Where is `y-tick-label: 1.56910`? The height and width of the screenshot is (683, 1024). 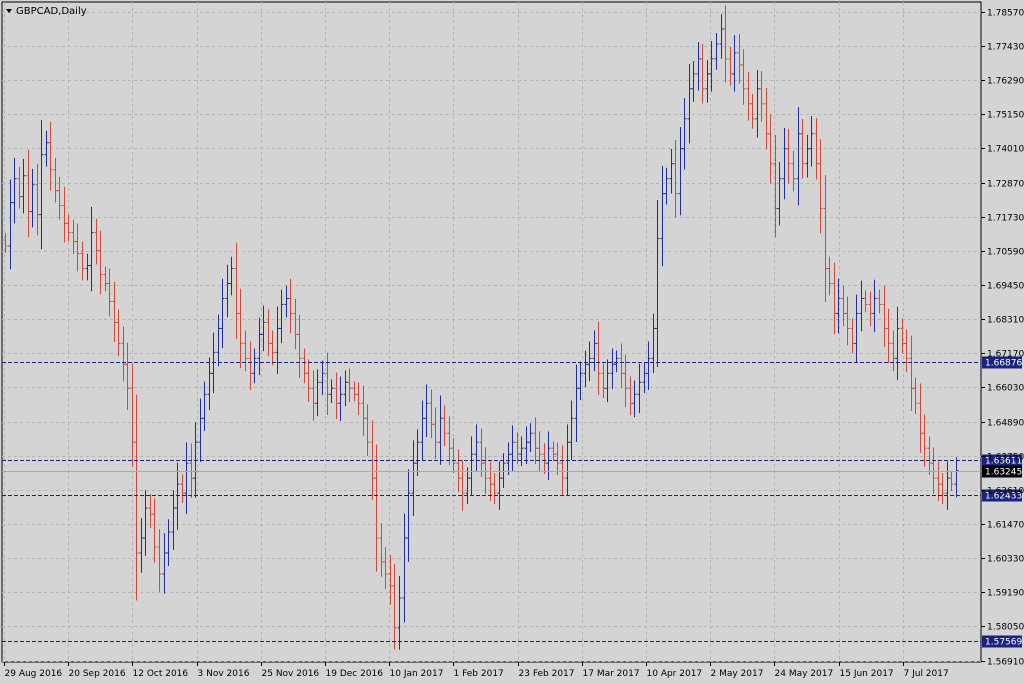
y-tick-label: 1.56910 is located at coordinates (1005, 663).